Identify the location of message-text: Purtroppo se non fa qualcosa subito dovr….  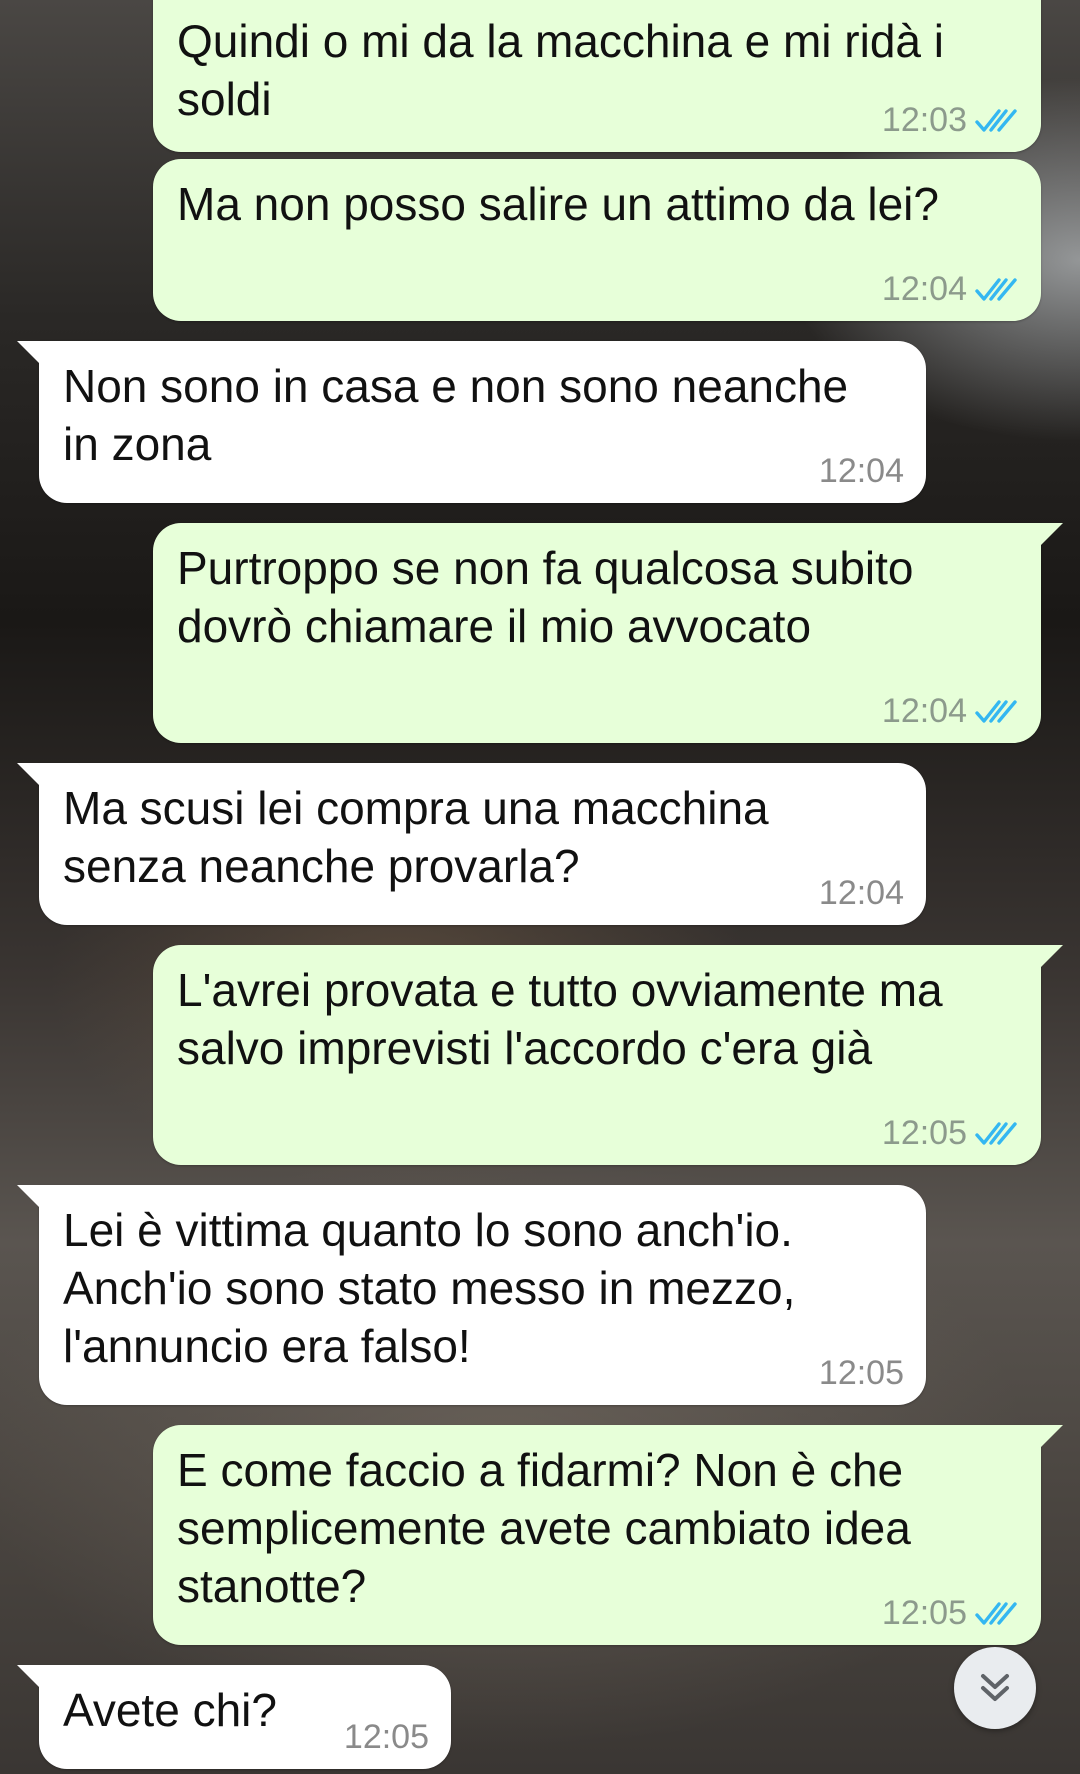
(545, 597).